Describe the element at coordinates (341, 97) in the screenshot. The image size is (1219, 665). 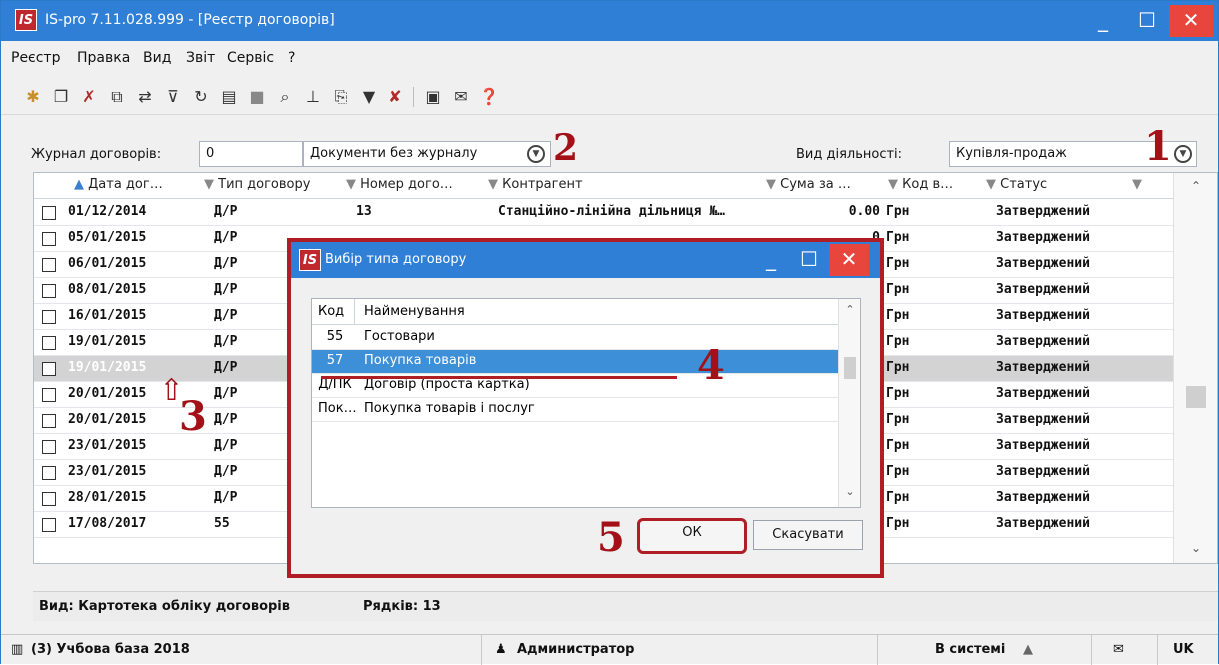
I see `export-icon: ⎘` at that location.